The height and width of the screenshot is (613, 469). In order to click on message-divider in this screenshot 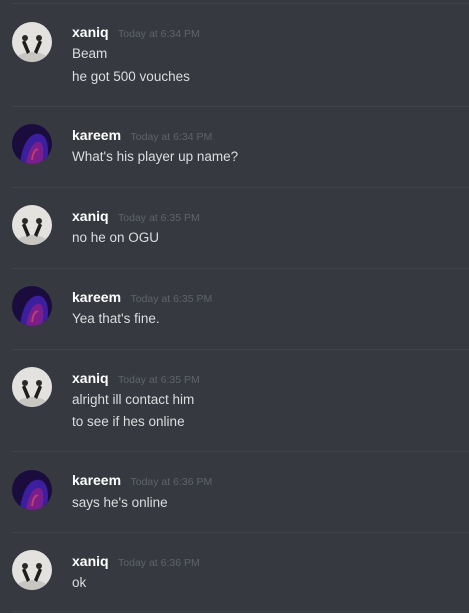, I will do `click(240, 611)`.